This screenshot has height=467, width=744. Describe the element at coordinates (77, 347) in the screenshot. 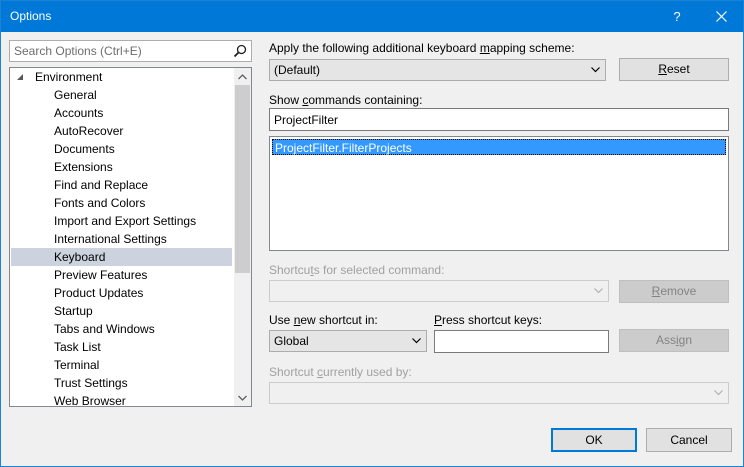

I see `tree-item-label: Task List` at that location.